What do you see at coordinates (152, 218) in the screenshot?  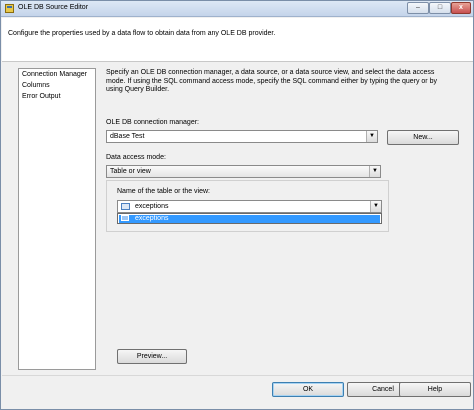 I see `dropdown-option-label: exceptions` at bounding box center [152, 218].